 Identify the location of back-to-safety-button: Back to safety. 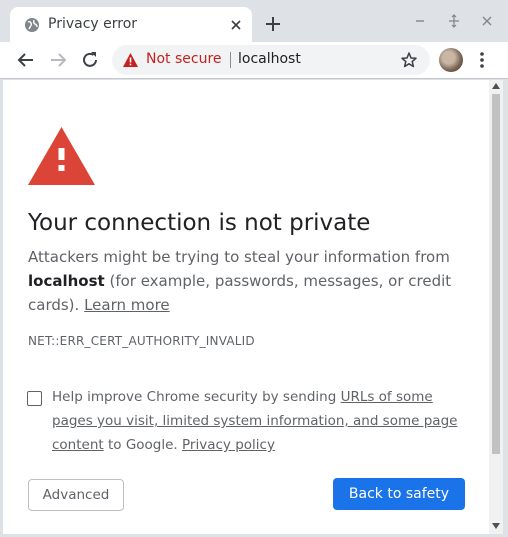
(399, 494).